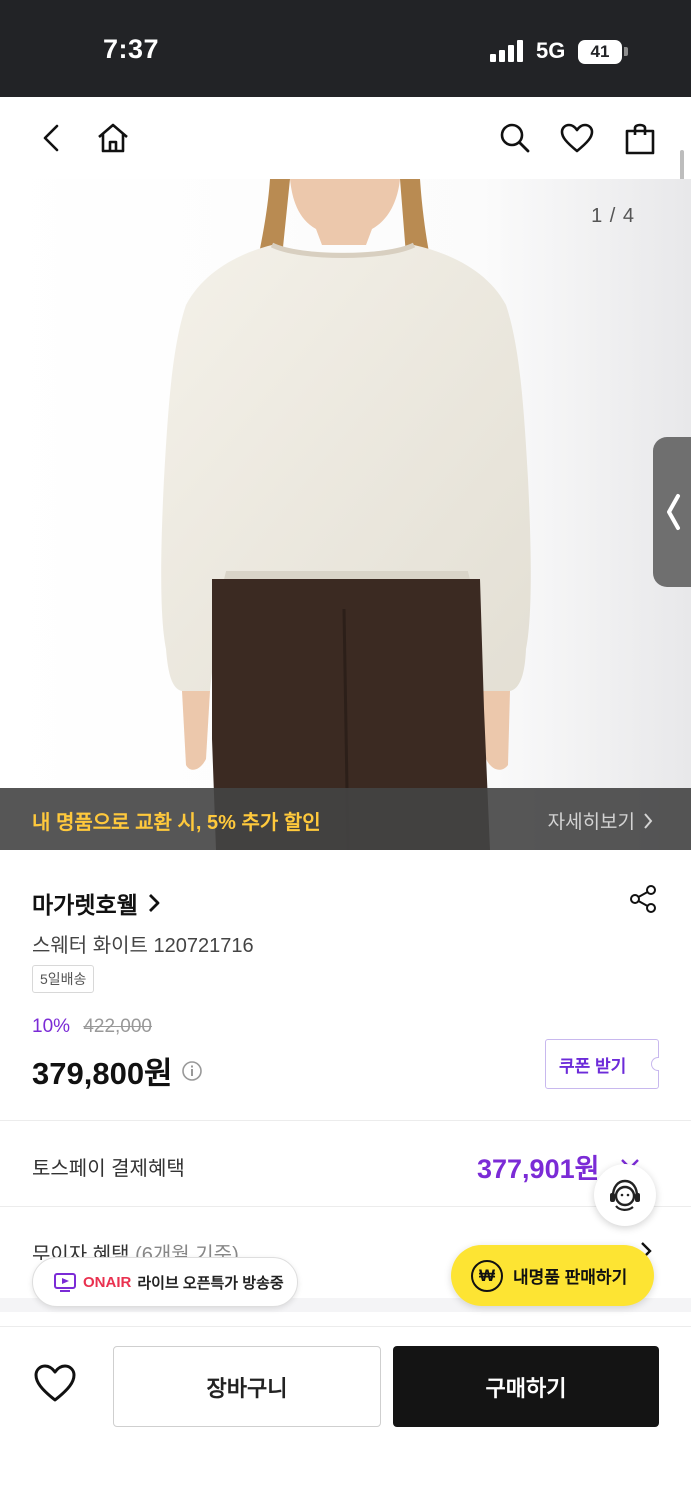 The height and width of the screenshot is (1500, 691). I want to click on promo-more-link: 자세히보기, so click(600, 820).